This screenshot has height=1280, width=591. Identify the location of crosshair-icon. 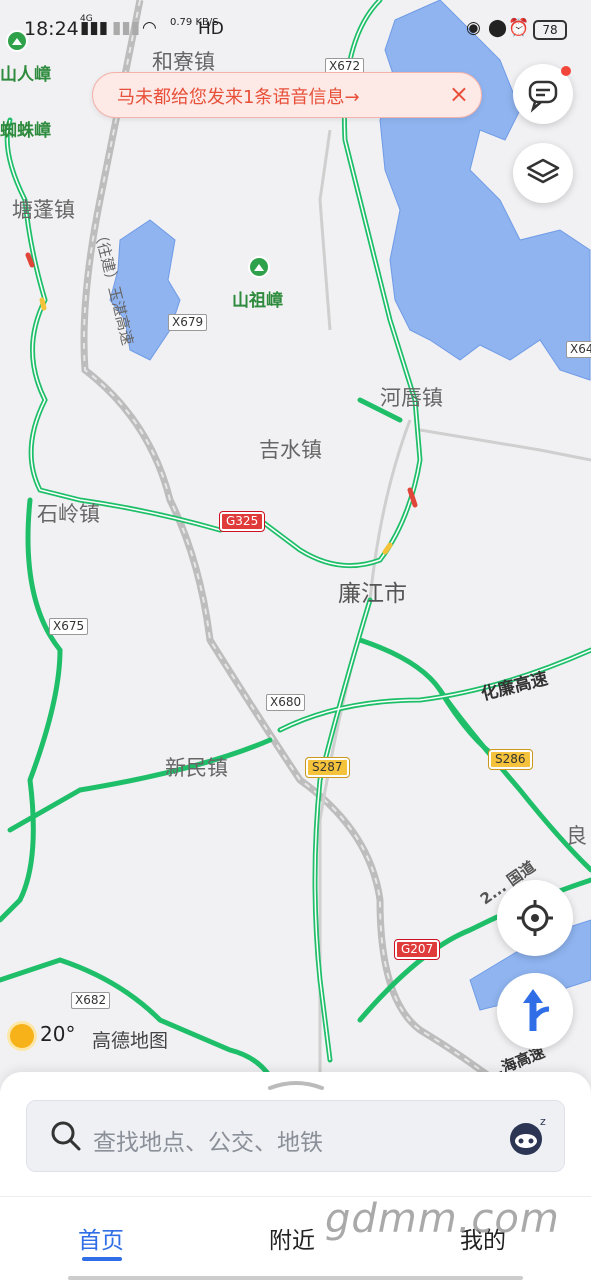
(535, 918).